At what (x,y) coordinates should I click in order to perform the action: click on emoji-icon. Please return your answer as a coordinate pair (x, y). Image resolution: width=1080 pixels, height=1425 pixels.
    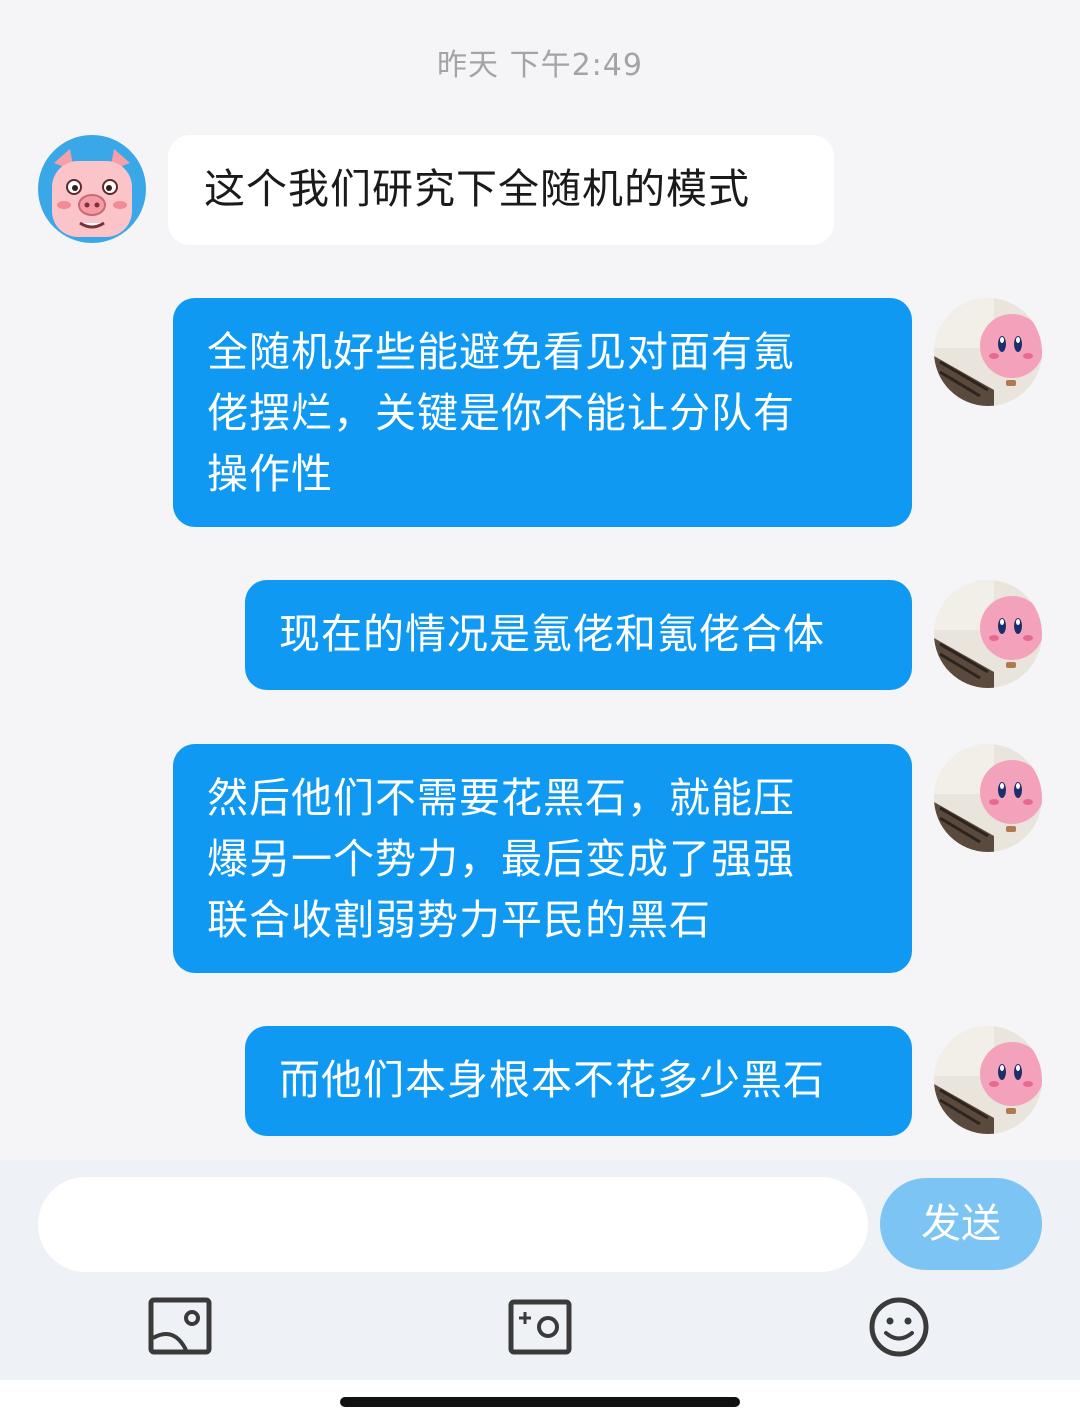
    Looking at the image, I should click on (899, 1327).